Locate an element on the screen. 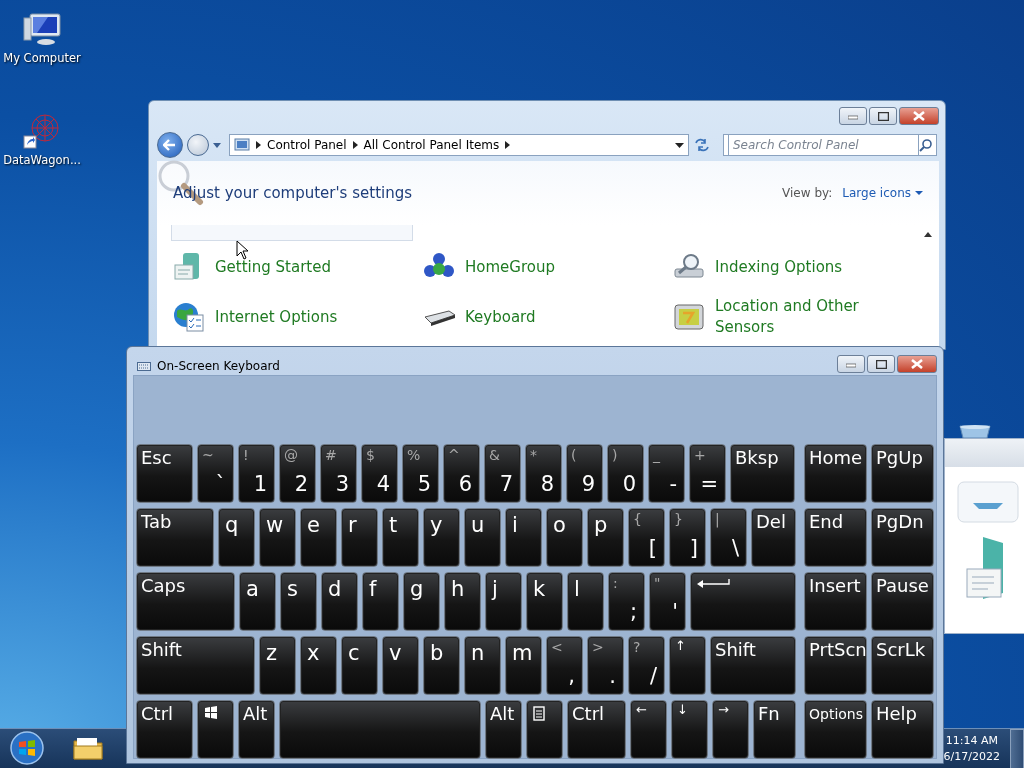 This screenshot has height=768, width=1024. key-button: Options is located at coordinates (835, 729).